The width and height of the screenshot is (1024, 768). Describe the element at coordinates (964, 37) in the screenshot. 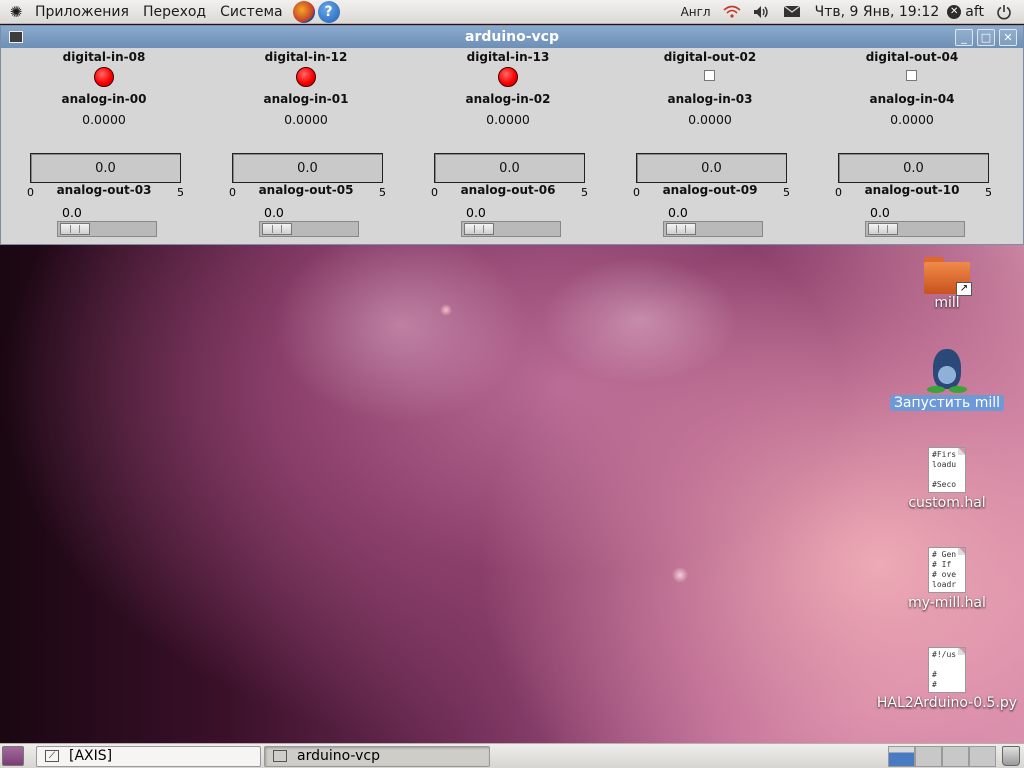

I see `minimize-button: _` at that location.